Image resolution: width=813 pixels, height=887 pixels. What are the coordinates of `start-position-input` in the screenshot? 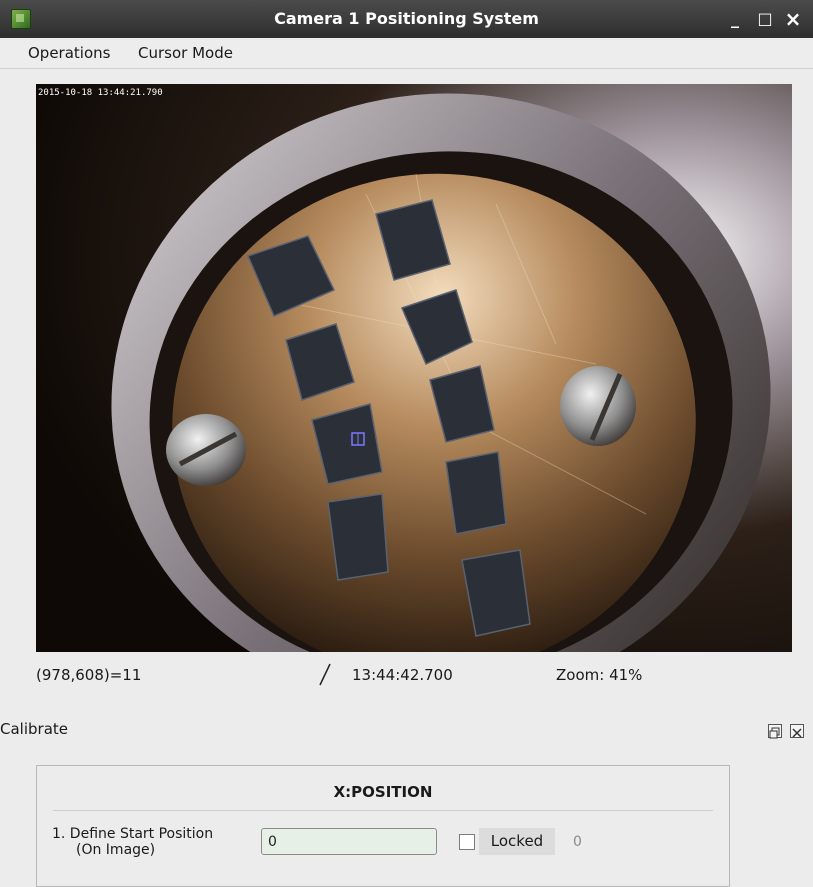 It's located at (349, 841).